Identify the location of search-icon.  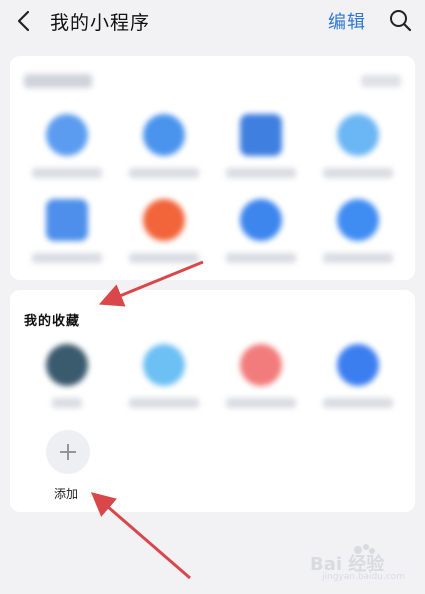
(400, 20).